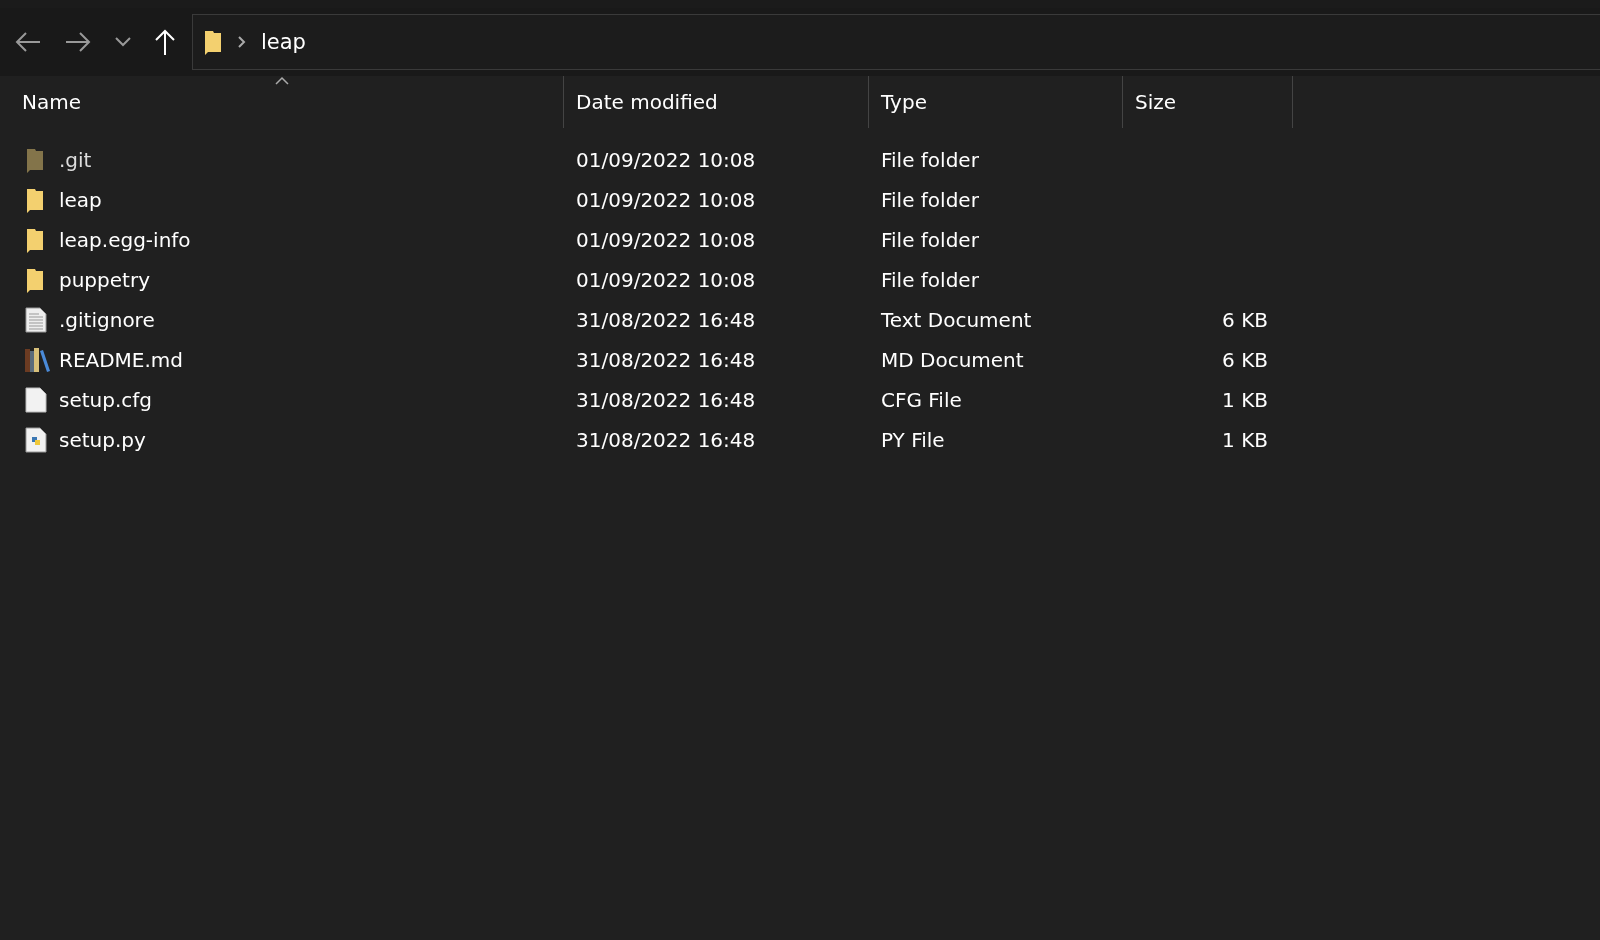 Image resolution: width=1600 pixels, height=940 pixels. What do you see at coordinates (106, 400) in the screenshot?
I see `file-name: setup.cfg` at bounding box center [106, 400].